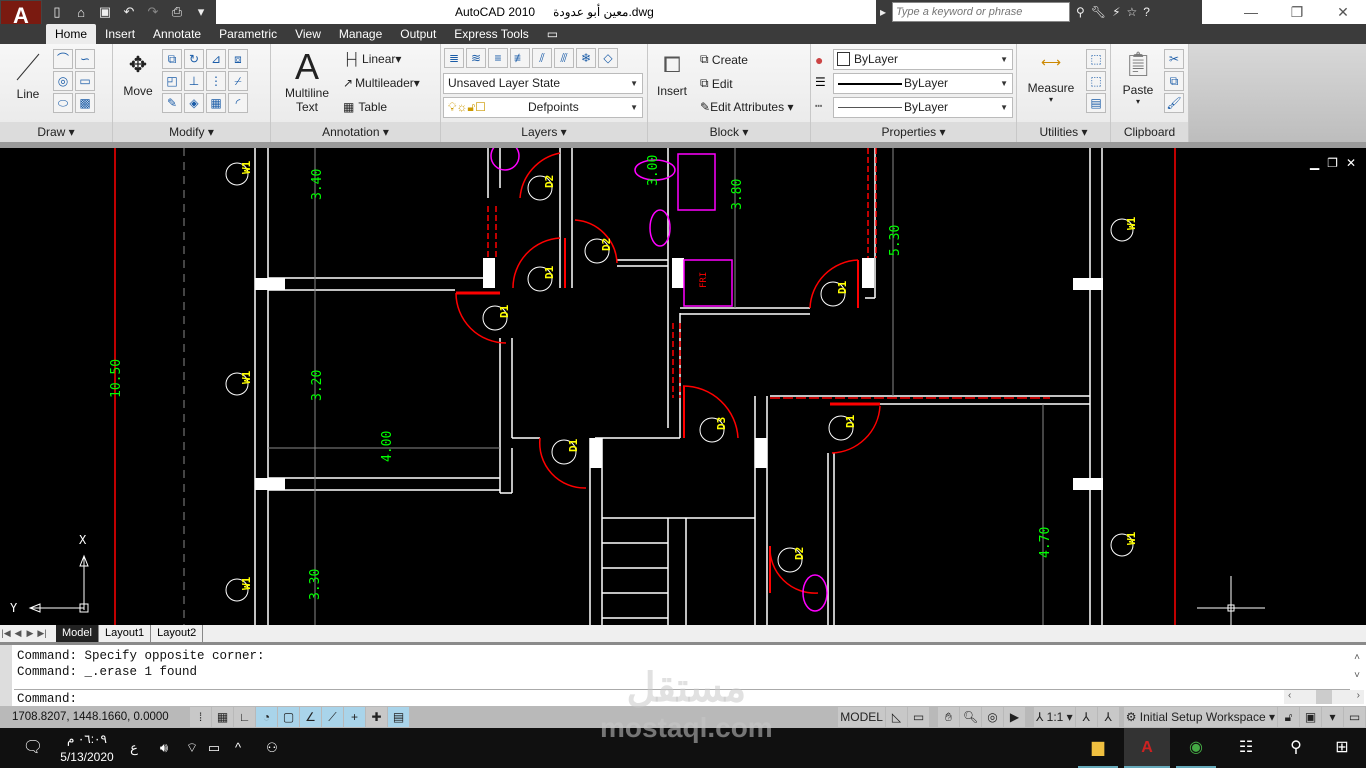 Image resolution: width=1366 pixels, height=768 pixels. What do you see at coordinates (923, 107) in the screenshot?
I see `linetype-dropdown: ByLayer` at bounding box center [923, 107].